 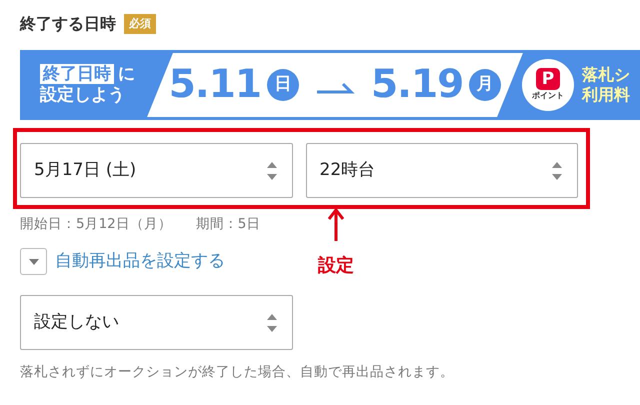 What do you see at coordinates (156, 322) in the screenshot?
I see `relist-select: 設定しない` at bounding box center [156, 322].